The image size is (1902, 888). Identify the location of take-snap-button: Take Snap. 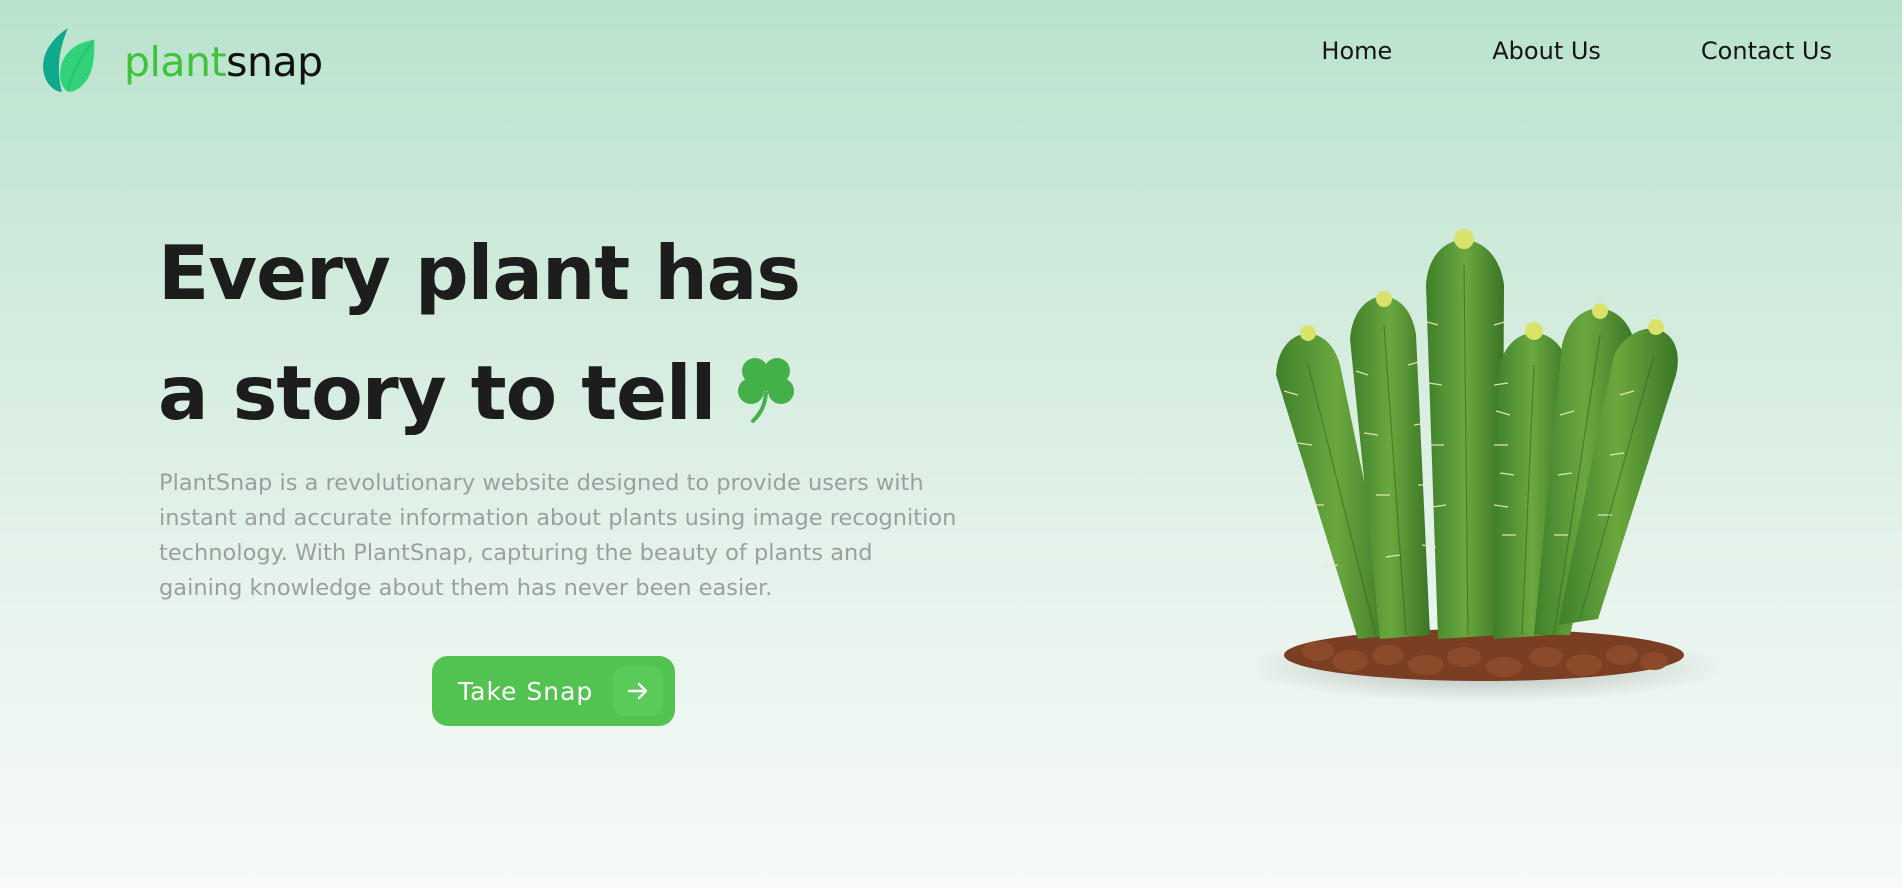
(553, 691).